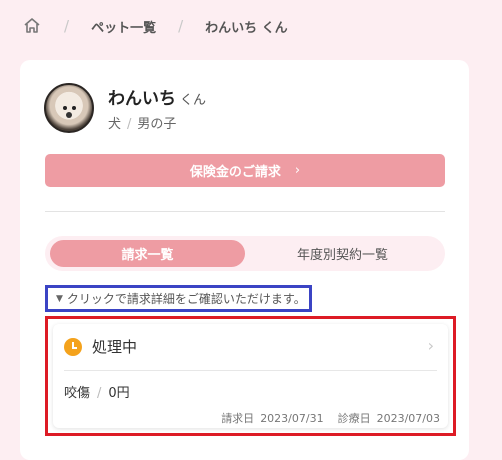  What do you see at coordinates (238, 418) in the screenshot?
I see `claim-date-label: 請求日` at bounding box center [238, 418].